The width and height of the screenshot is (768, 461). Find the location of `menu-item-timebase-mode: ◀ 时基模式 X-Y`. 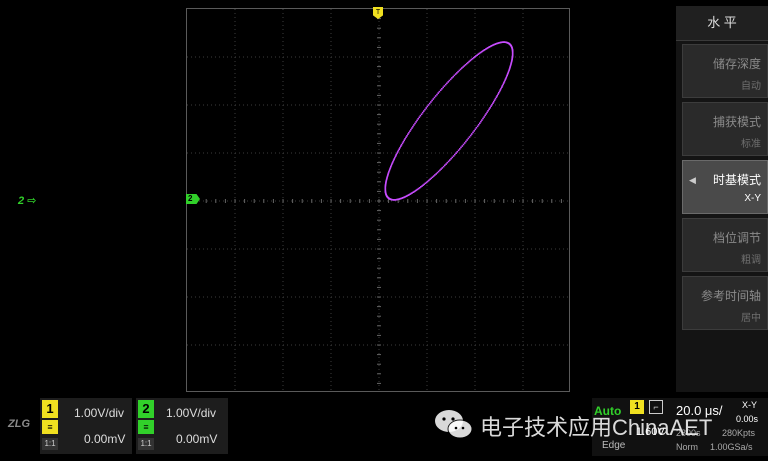

menu-item-timebase-mode: ◀ 时基模式 X-Y is located at coordinates (725, 187).